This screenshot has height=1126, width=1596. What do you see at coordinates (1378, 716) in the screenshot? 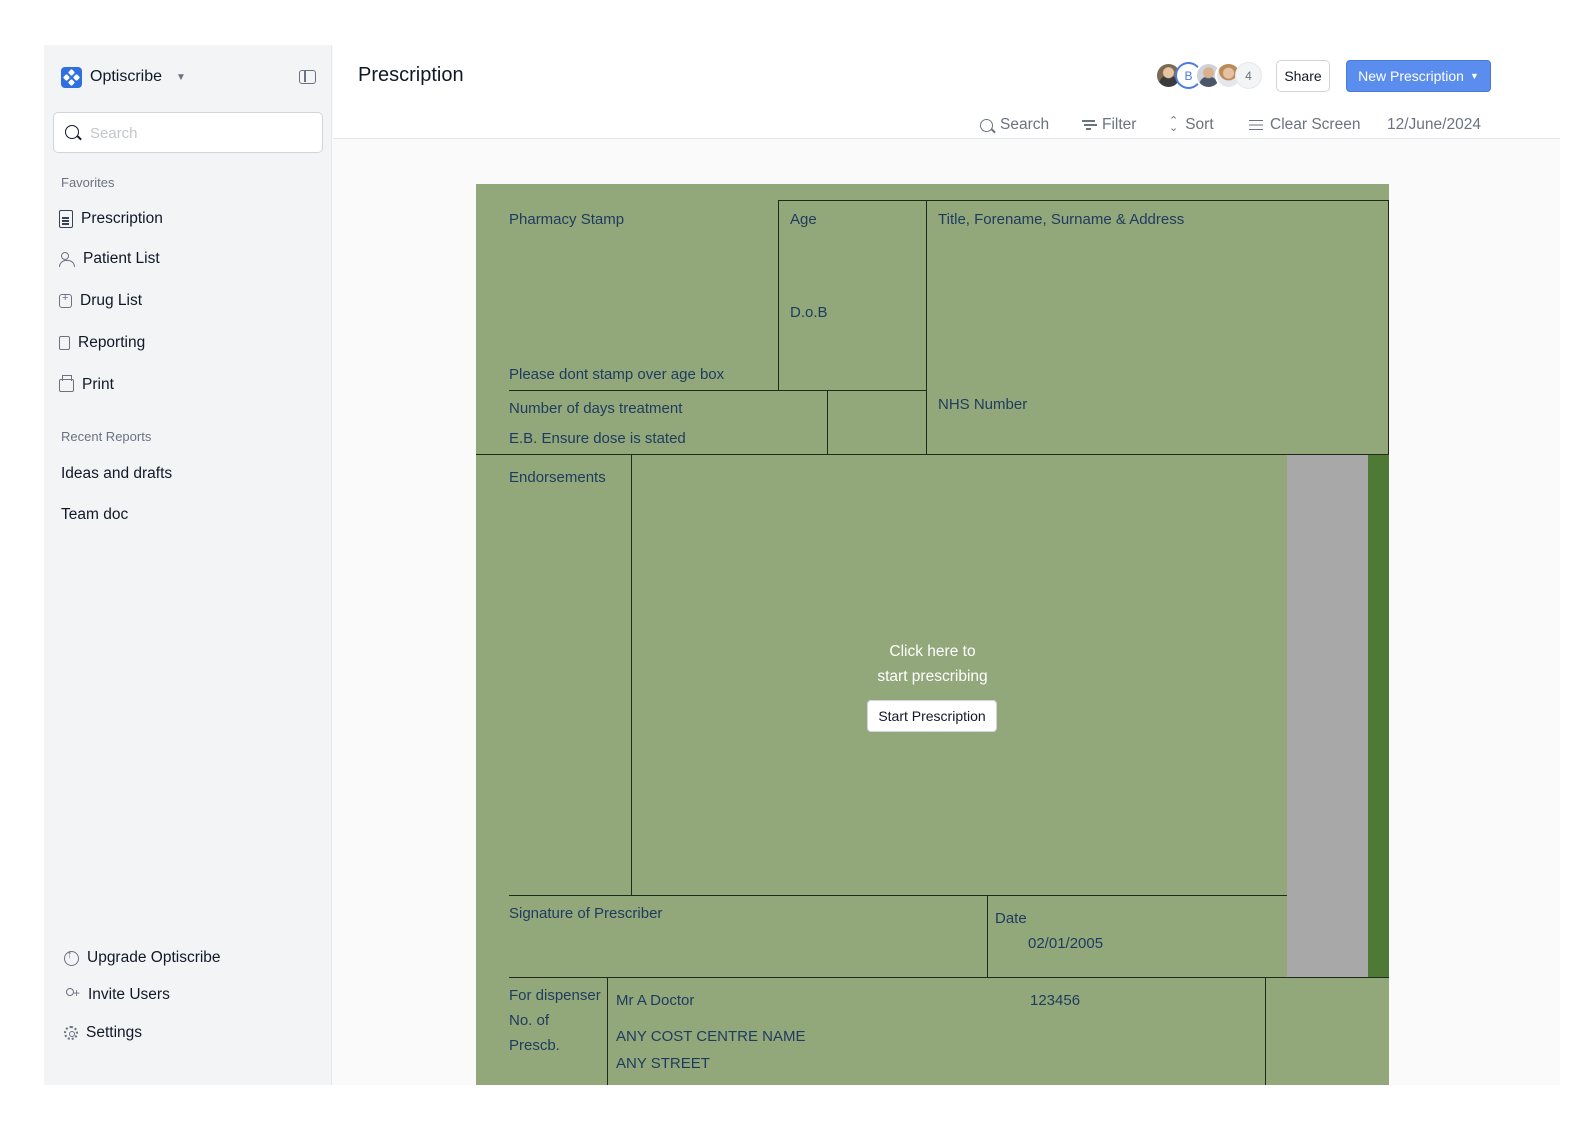
I see `green-strip` at bounding box center [1378, 716].